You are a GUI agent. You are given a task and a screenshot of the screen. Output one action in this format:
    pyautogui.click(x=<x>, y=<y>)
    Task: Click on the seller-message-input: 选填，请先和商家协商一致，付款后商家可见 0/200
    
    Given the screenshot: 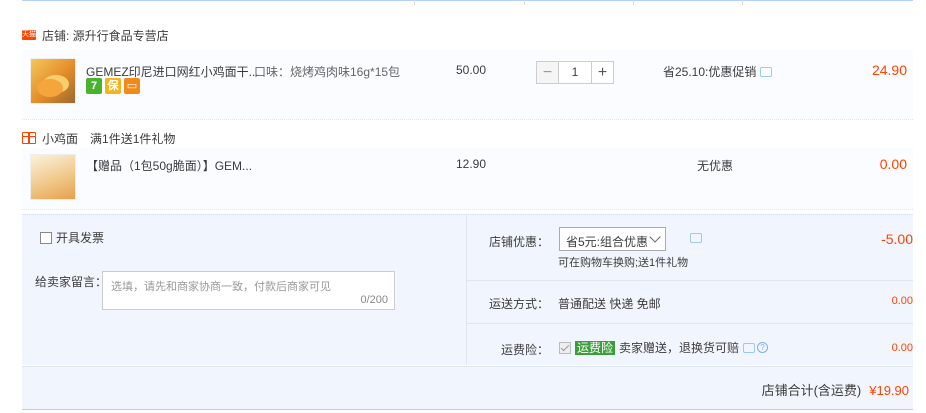 What is the action you would take?
    pyautogui.click(x=248, y=290)
    